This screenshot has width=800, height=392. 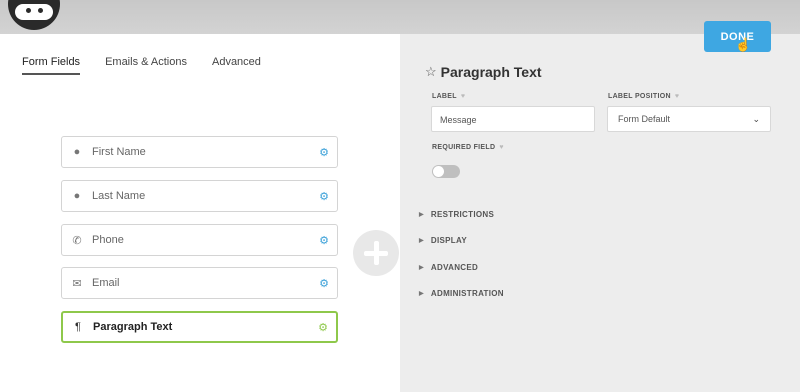 I want to click on field-label: Phone, so click(x=108, y=240).